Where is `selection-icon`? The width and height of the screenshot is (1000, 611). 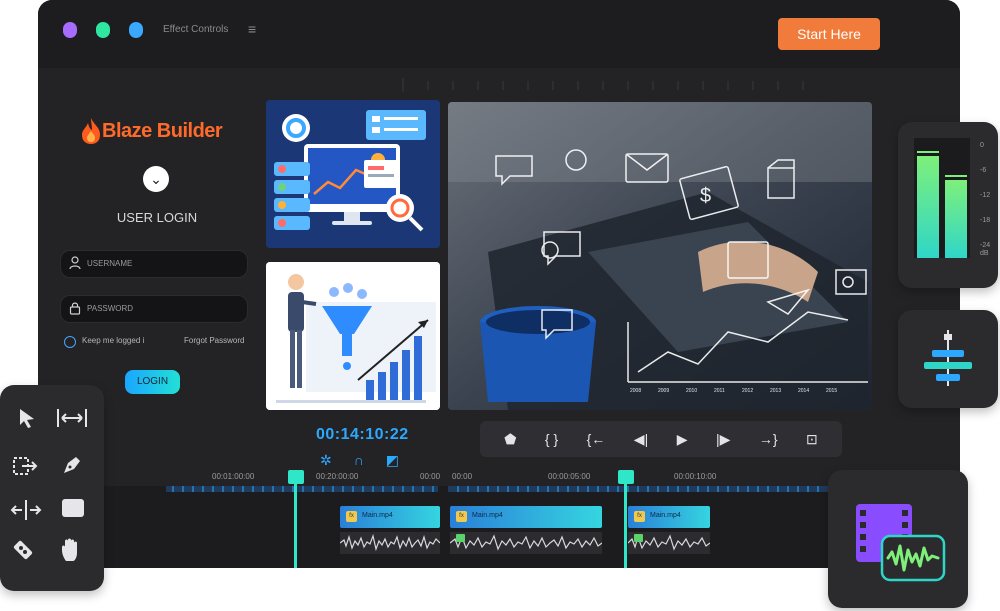 selection-icon is located at coordinates (27, 418).